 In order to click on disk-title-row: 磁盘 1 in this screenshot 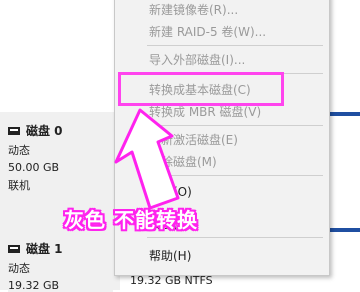, I will do `click(60, 248)`.